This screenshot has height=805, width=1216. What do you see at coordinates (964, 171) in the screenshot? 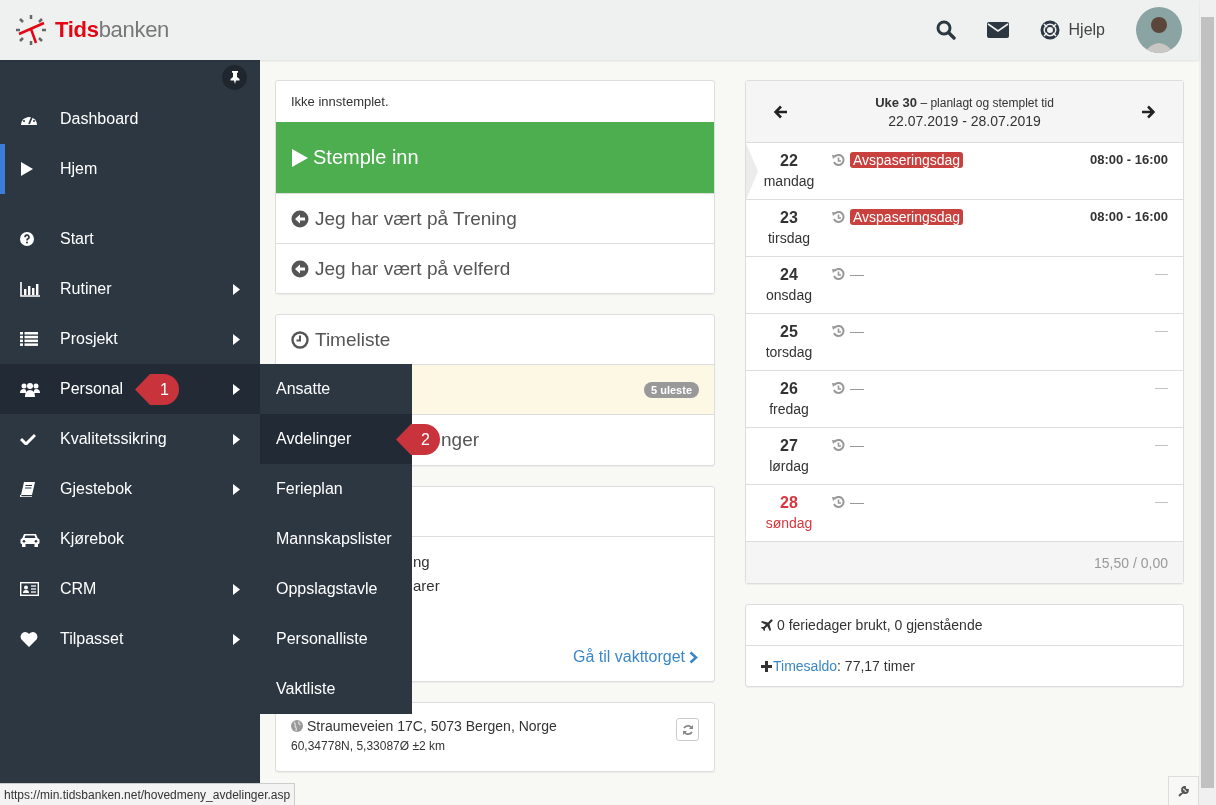
I see `day-row: 22 mandag Avspaseringsdag 08:00 - 16:00` at bounding box center [964, 171].